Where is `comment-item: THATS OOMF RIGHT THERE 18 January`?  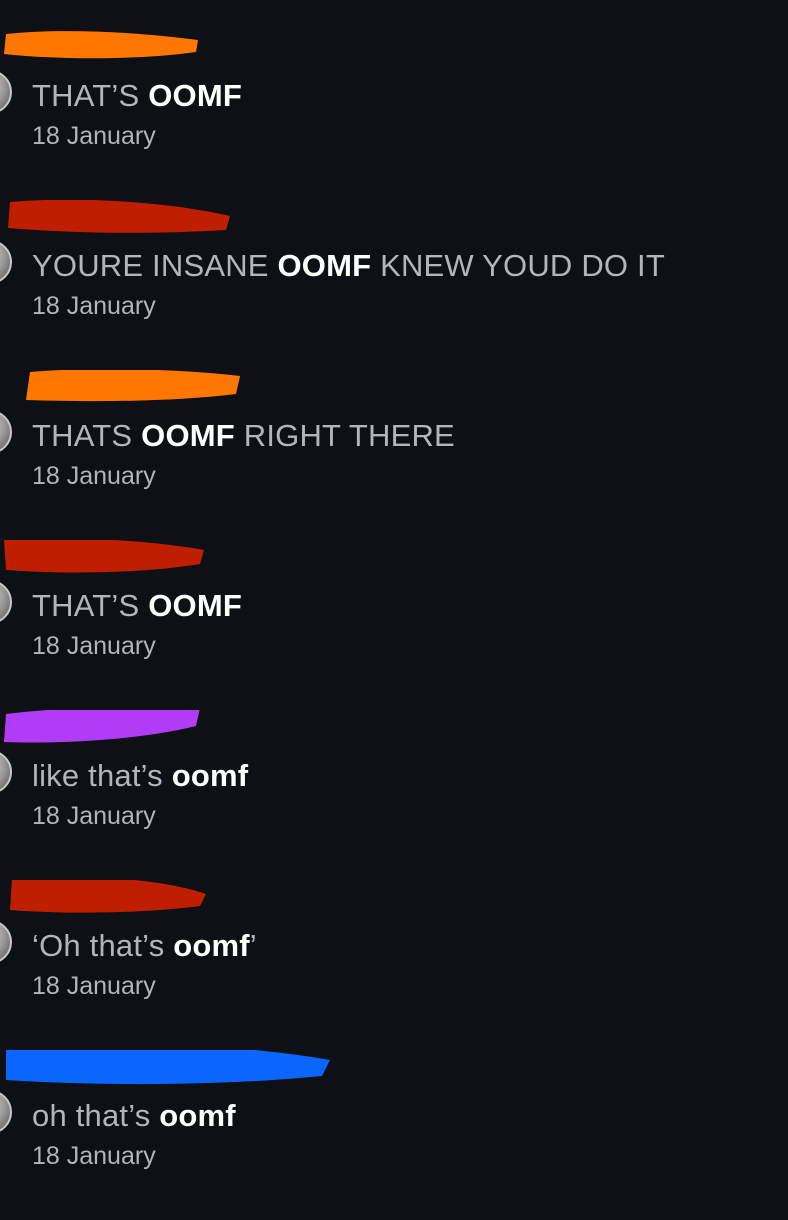
comment-item: THATS OOMF RIGHT THERE 18 January is located at coordinates (394, 455).